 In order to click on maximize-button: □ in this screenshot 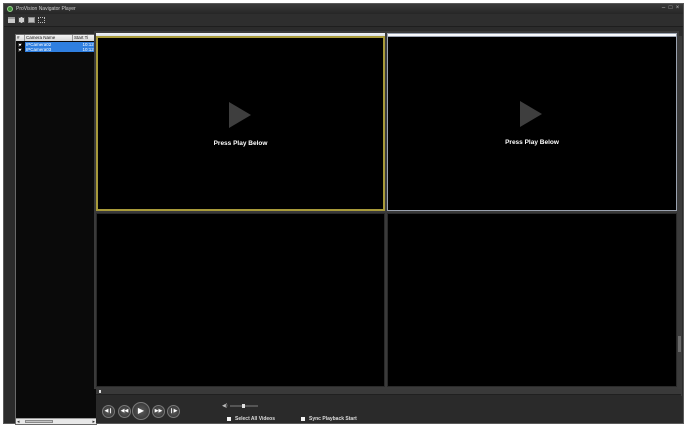, I will do `click(670, 8)`.